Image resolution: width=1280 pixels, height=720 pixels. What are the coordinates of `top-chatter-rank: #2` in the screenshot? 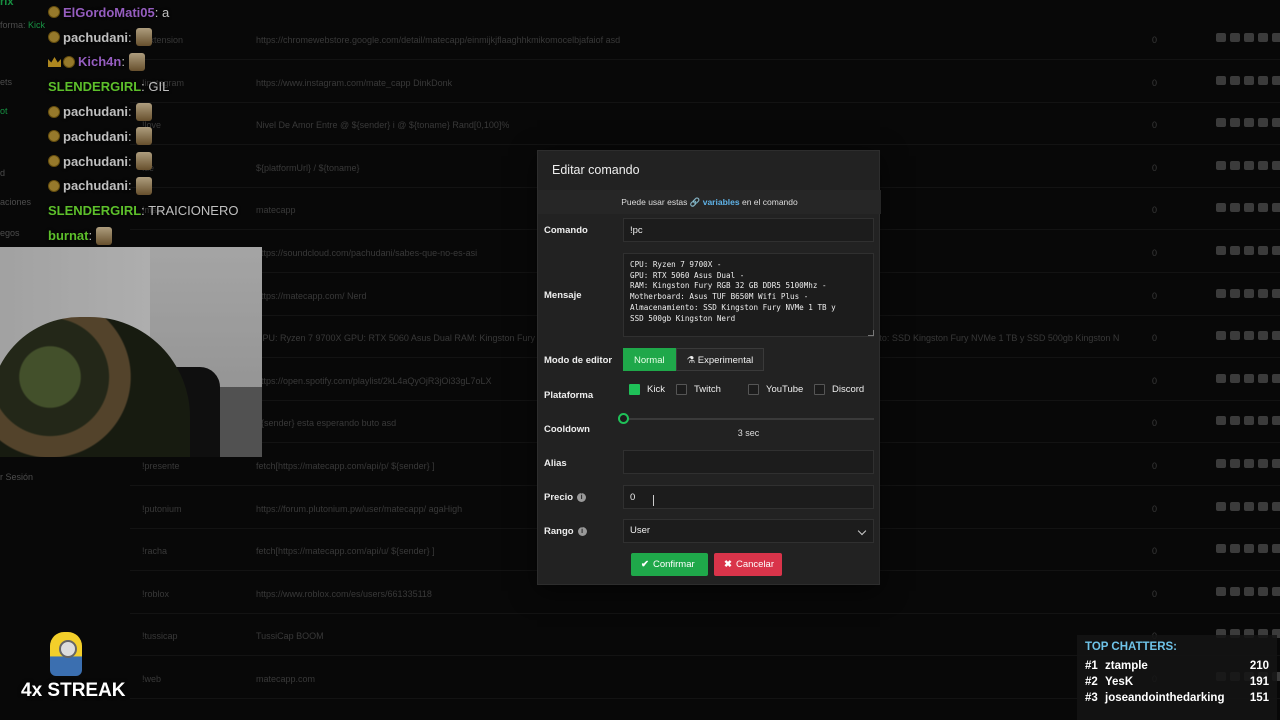 It's located at (1091, 682).